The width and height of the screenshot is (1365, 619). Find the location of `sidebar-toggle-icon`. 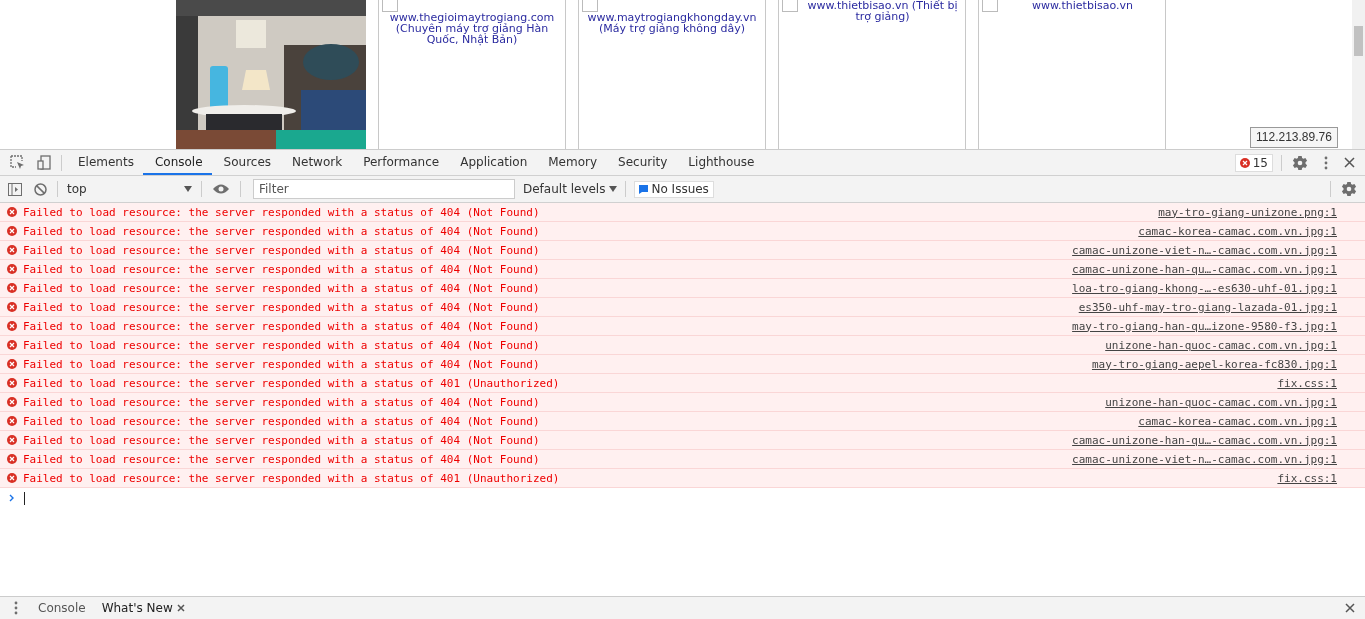

sidebar-toggle-icon is located at coordinates (15, 189).